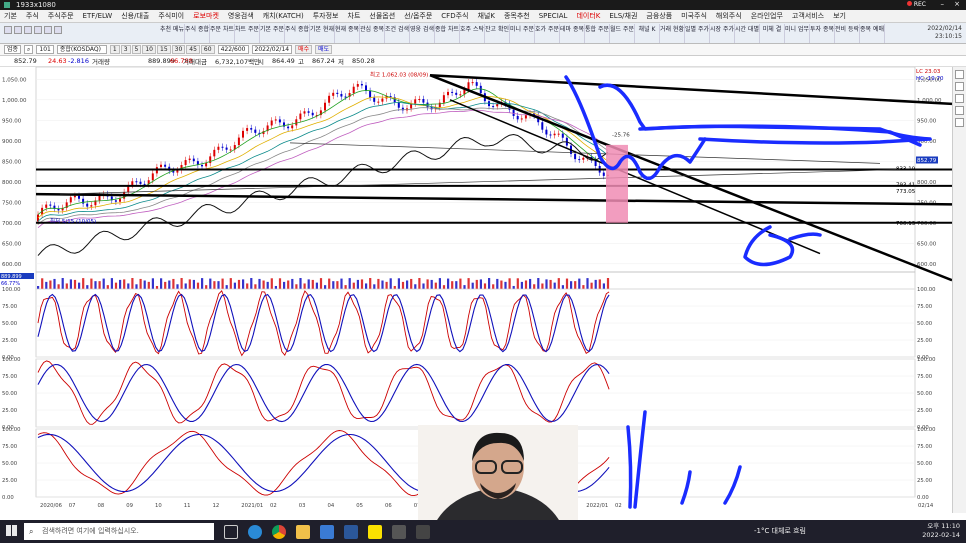 This screenshot has width=966, height=545. I want to click on menu-item: 온라인업무, so click(767, 16).